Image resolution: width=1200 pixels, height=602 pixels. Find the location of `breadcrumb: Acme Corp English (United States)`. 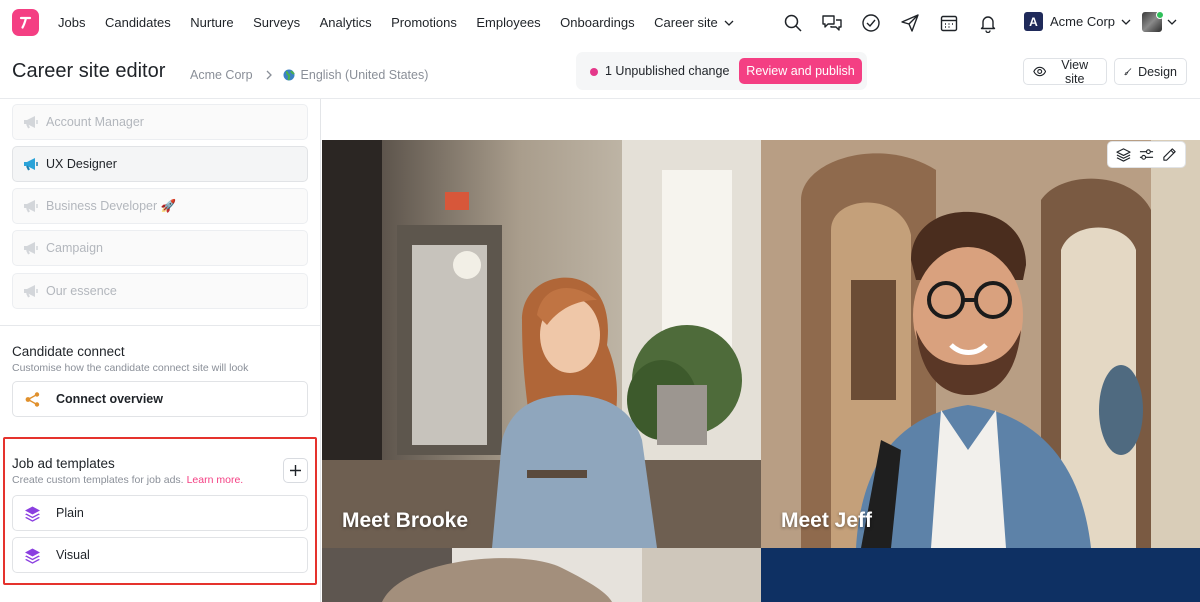

breadcrumb: Acme Corp English (United States) is located at coordinates (309, 75).